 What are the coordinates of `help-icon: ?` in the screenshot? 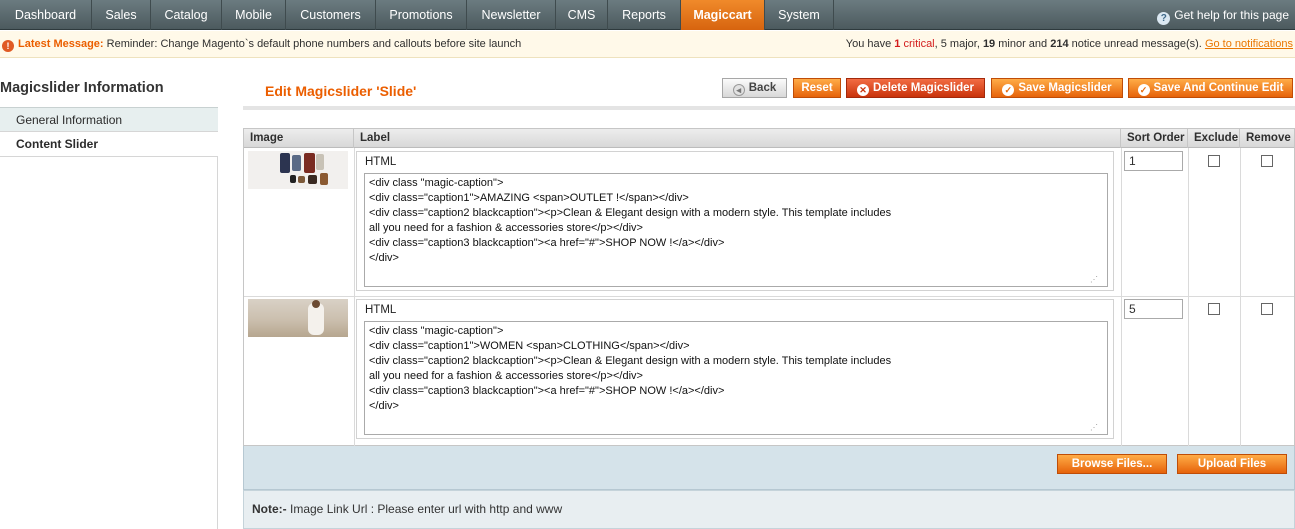 It's located at (1164, 18).